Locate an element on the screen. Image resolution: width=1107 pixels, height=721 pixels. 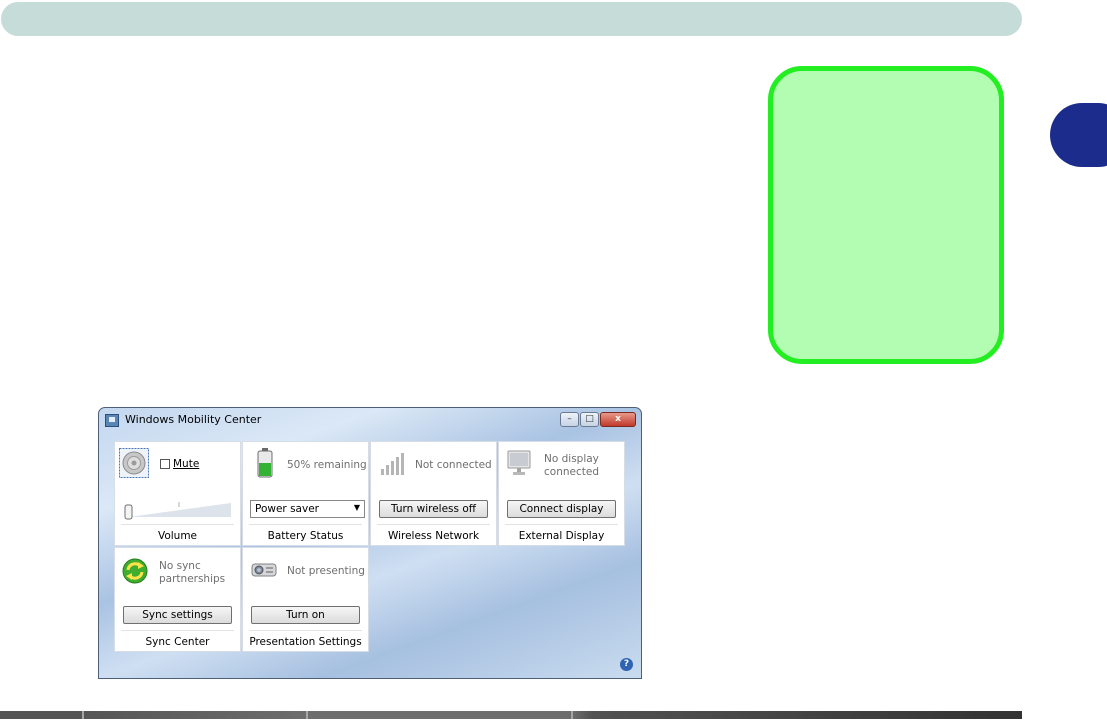
signal-strength-icon is located at coordinates (392, 464).